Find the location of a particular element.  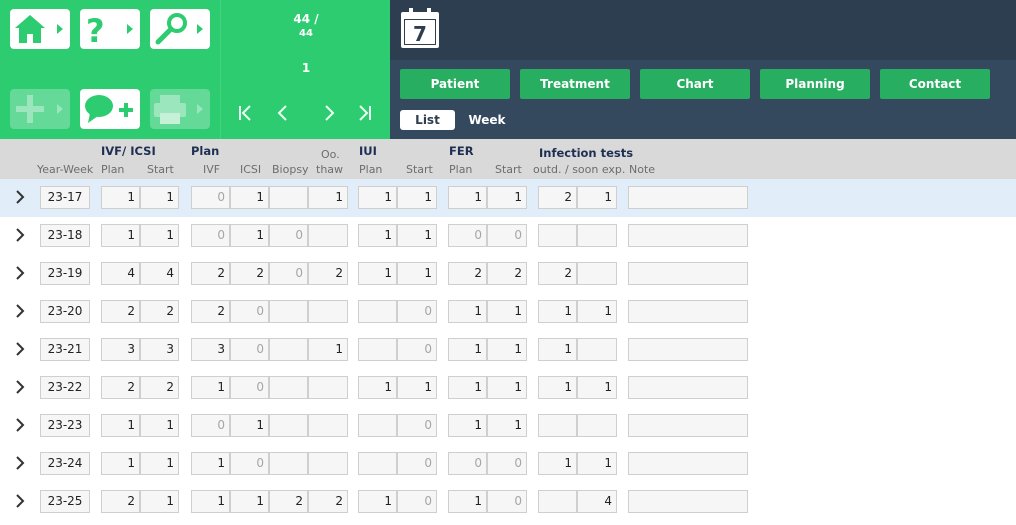

add-comment-button is located at coordinates (110, 109).